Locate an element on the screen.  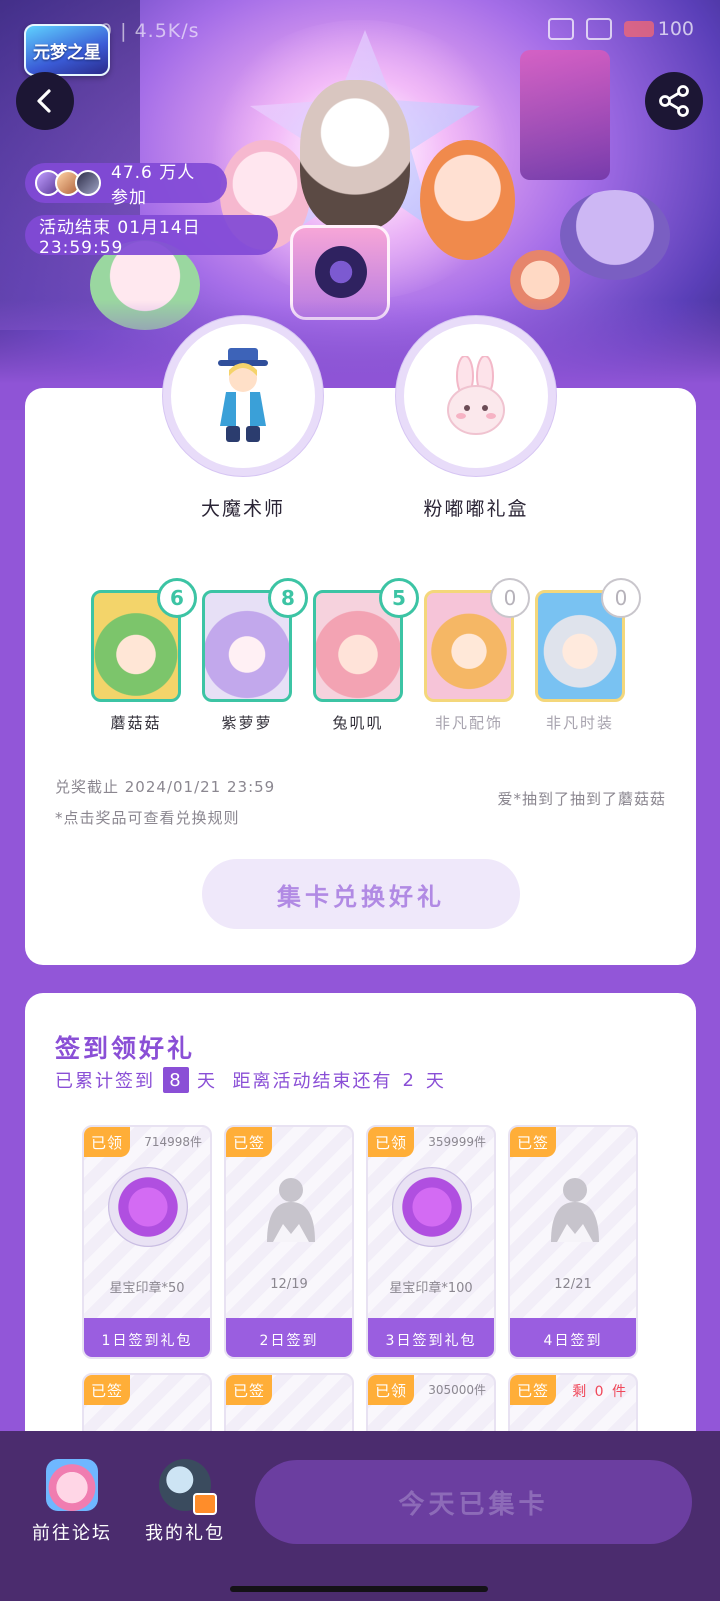
forum-label: 前往论坛 is located at coordinates (72, 1533).